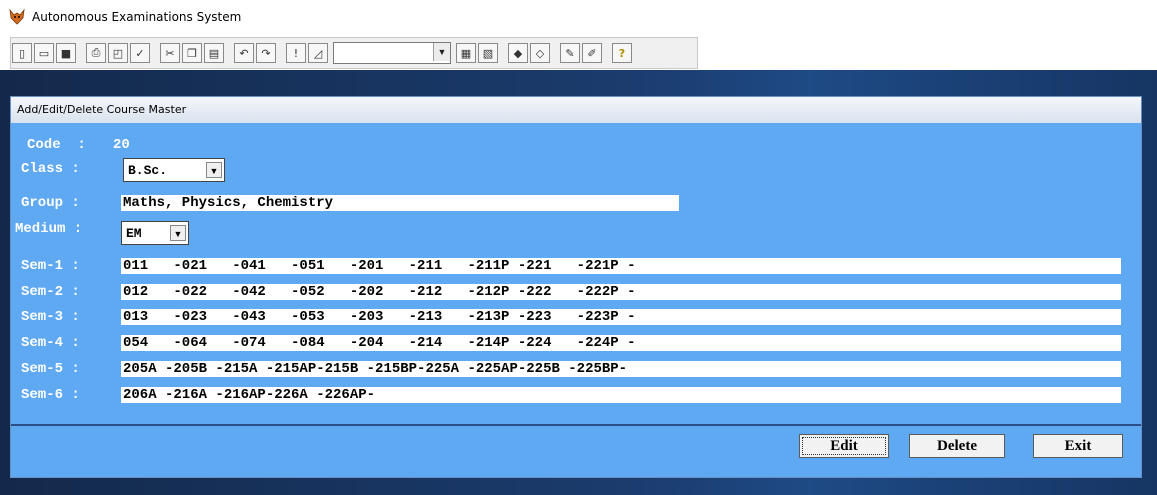  I want to click on medium-label: Medium :, so click(49, 229).